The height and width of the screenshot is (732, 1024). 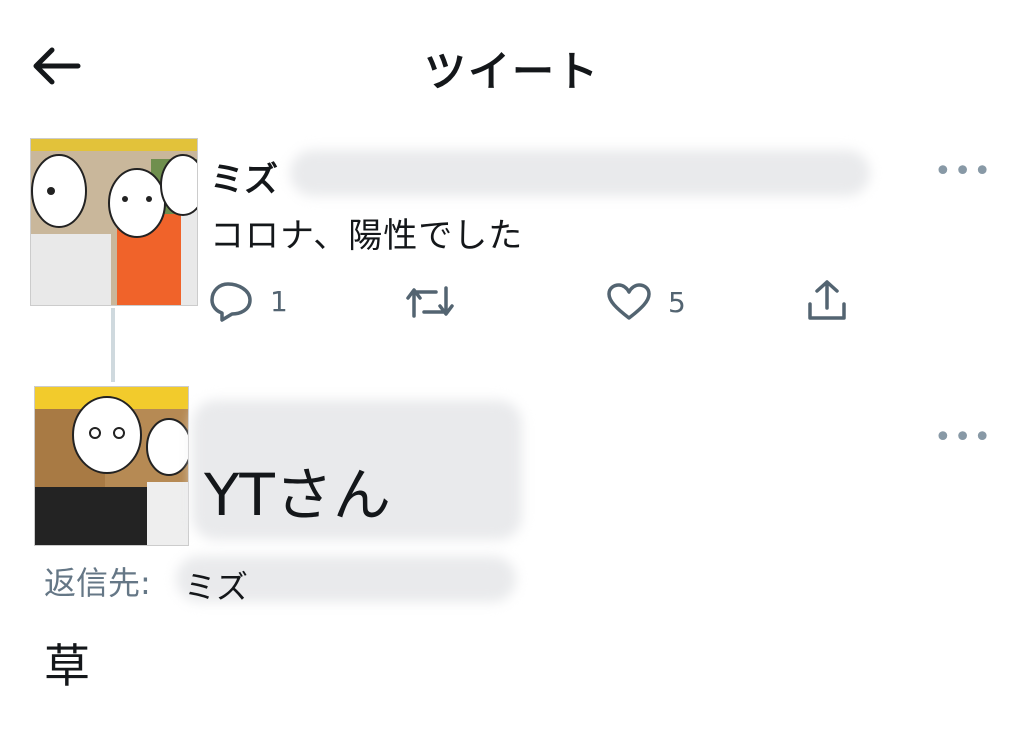 I want to click on reply-count: 1, so click(x=279, y=301).